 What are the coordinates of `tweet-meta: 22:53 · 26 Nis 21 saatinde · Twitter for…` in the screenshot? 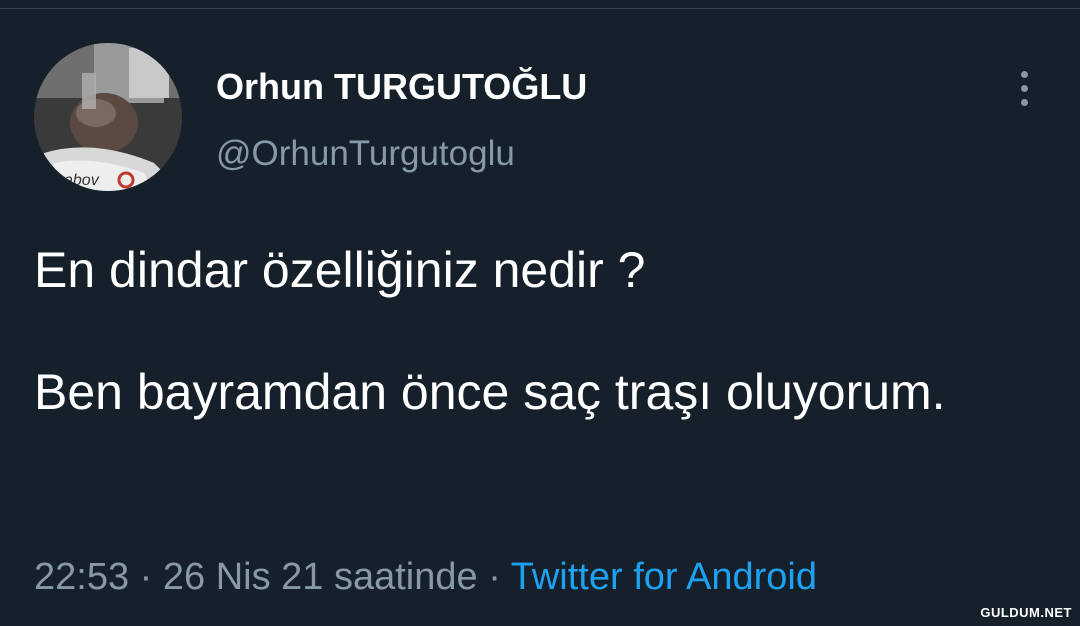 It's located at (425, 577).